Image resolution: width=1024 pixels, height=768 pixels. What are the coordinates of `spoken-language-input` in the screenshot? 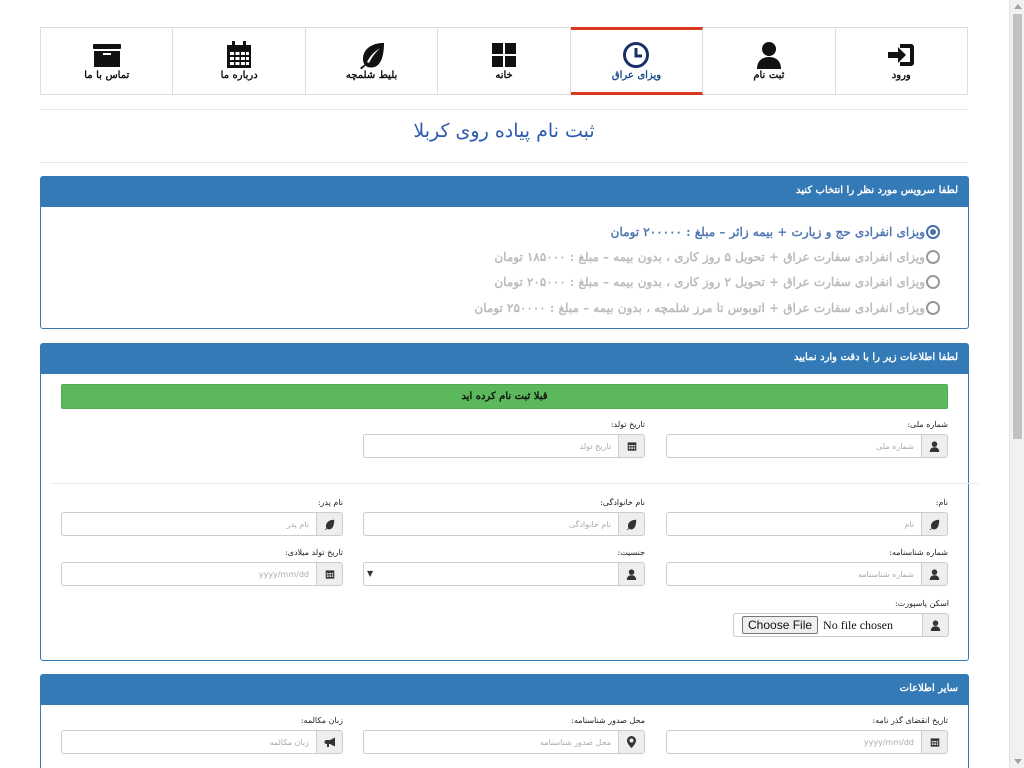 It's located at (188, 742).